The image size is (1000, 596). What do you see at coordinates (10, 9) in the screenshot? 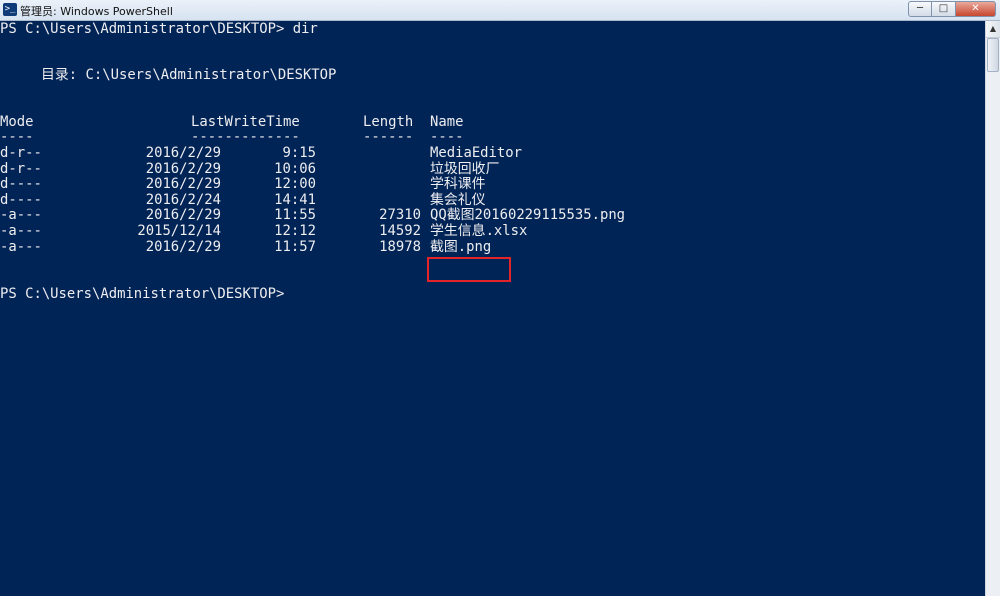
I see `powershell-icon: >_` at bounding box center [10, 9].